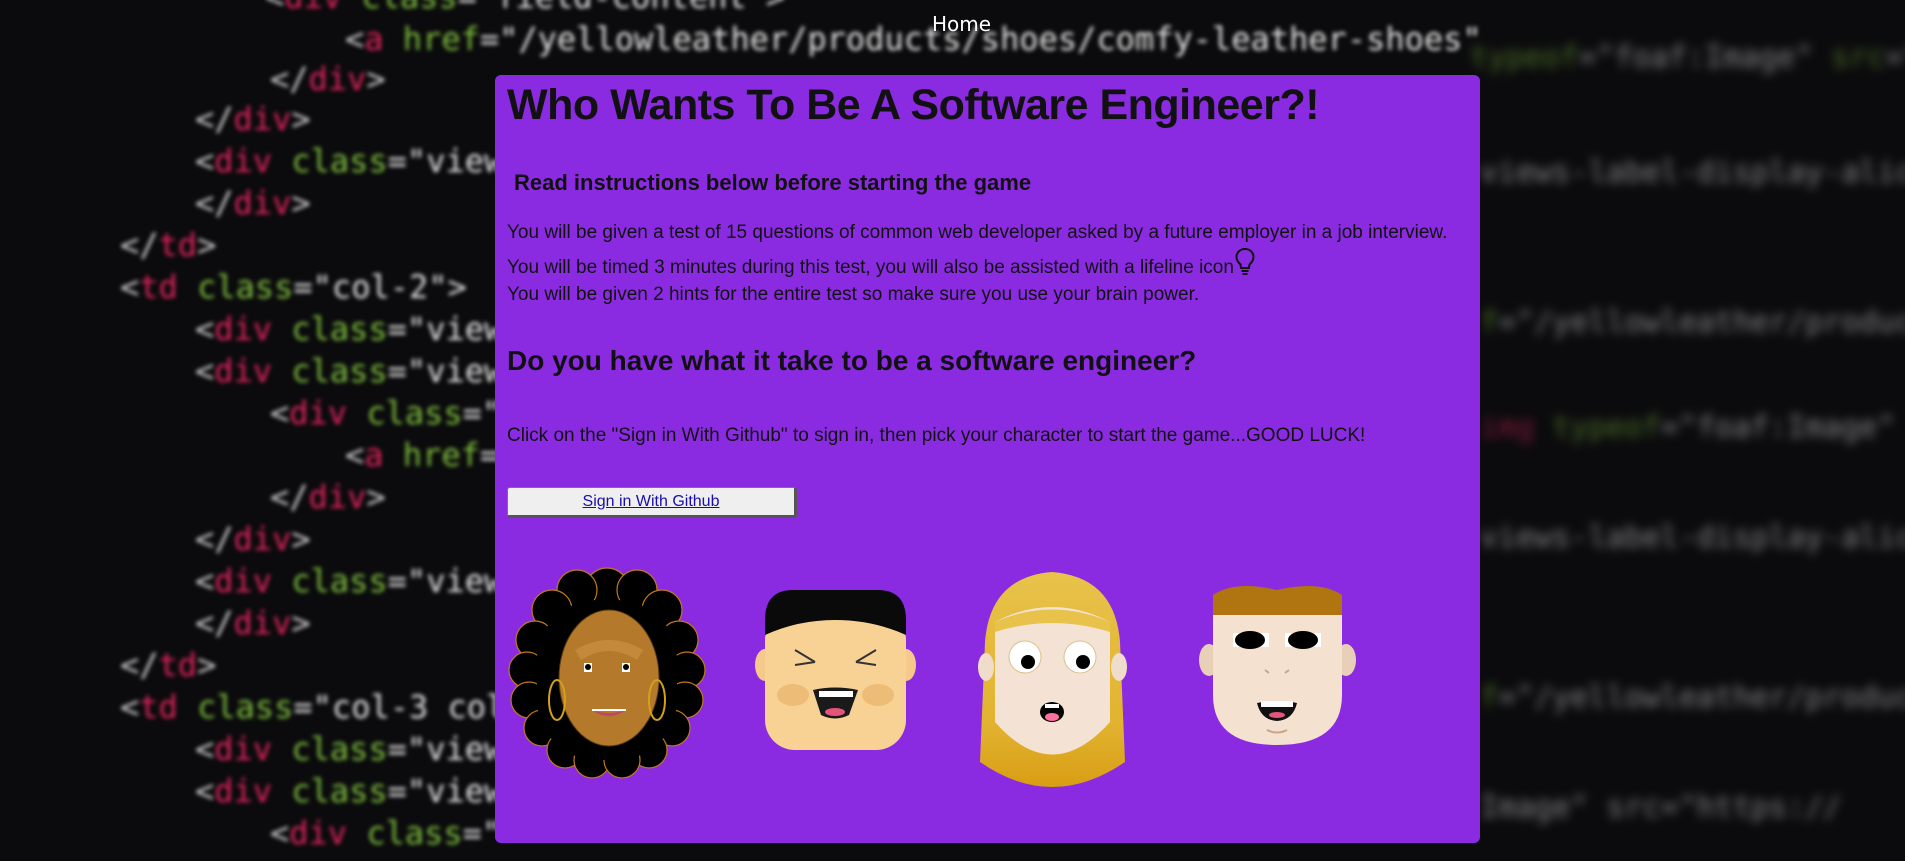  Describe the element at coordinates (961, 24) in the screenshot. I see `nav-home-link: Home` at that location.